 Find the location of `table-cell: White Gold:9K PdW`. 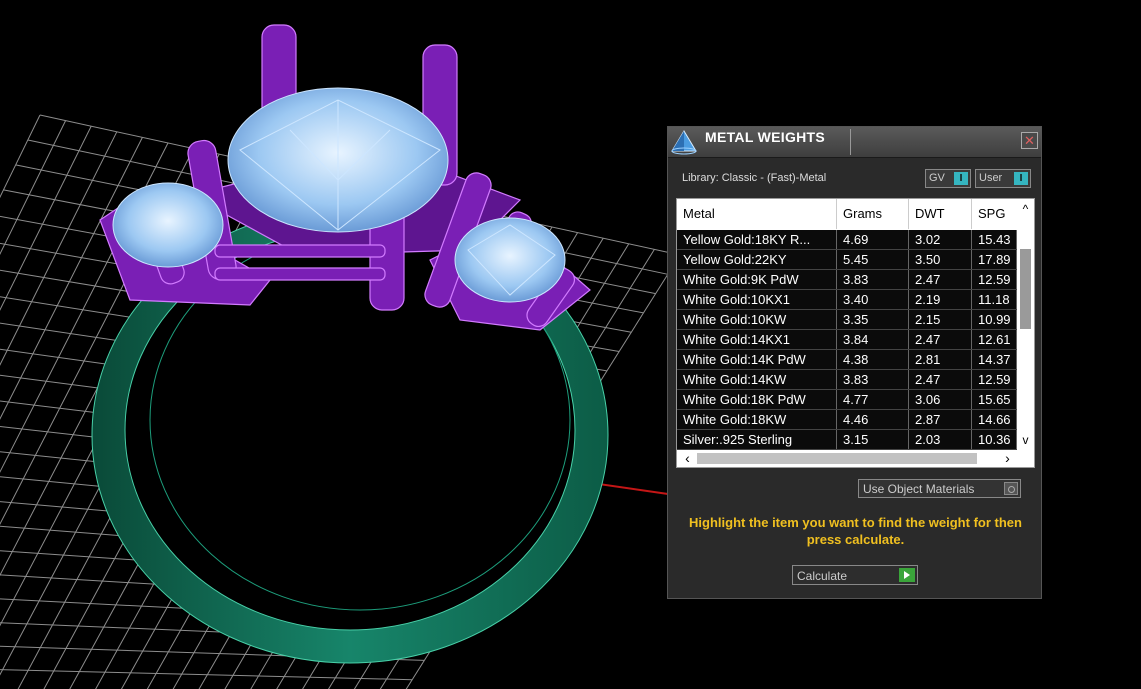

table-cell: White Gold:9K PdW is located at coordinates (757, 279).